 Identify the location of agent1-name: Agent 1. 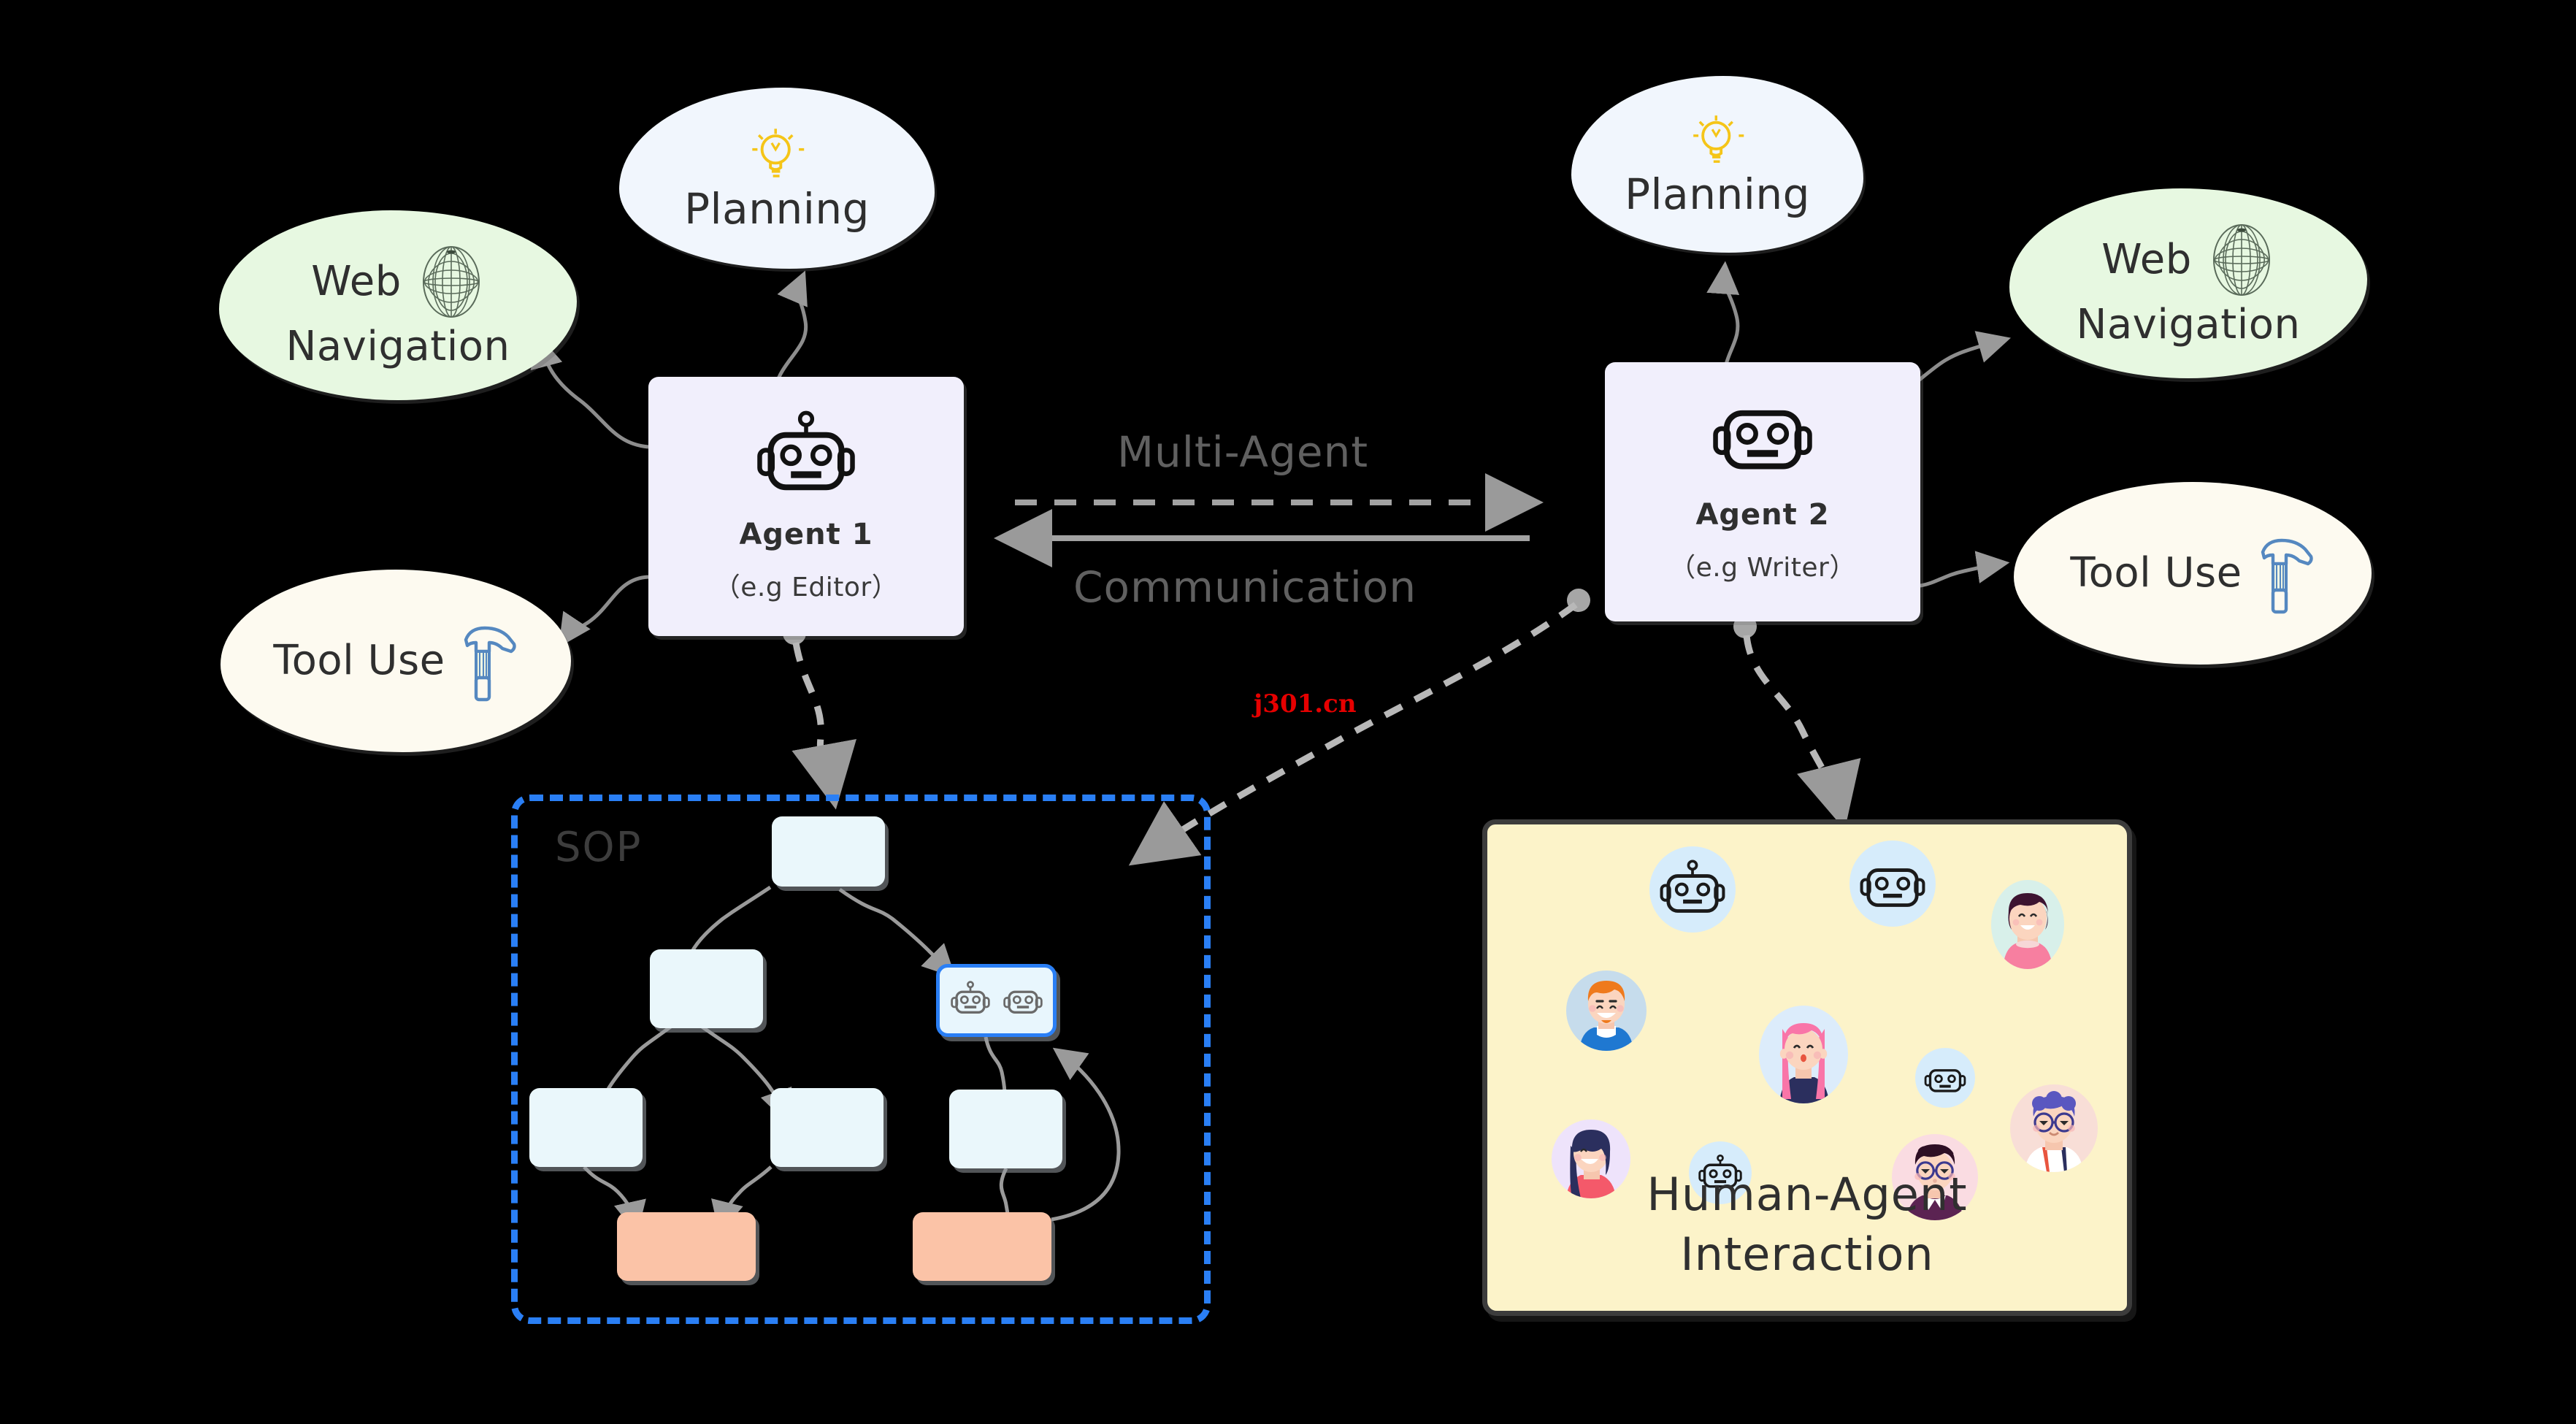
(806, 534).